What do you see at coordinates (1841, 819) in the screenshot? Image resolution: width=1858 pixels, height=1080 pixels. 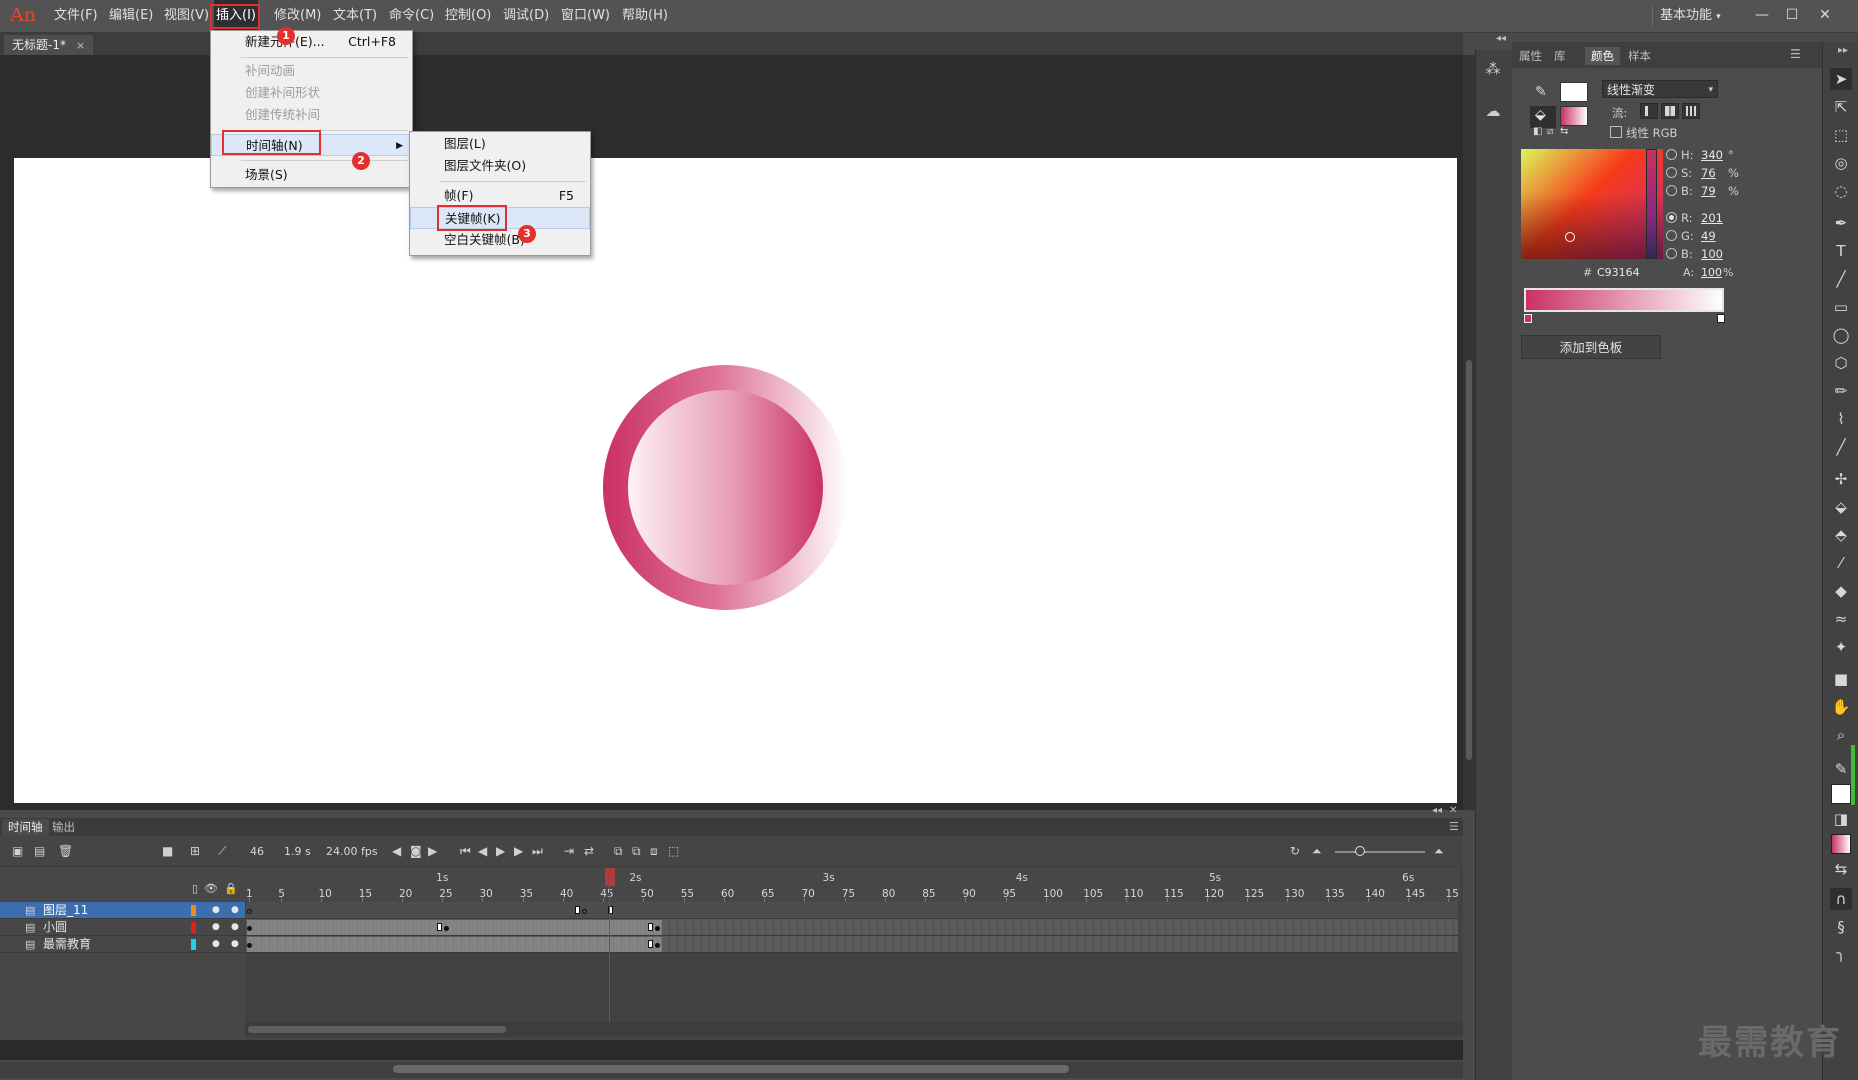 I see `fill-color-tool-icon: ◨` at bounding box center [1841, 819].